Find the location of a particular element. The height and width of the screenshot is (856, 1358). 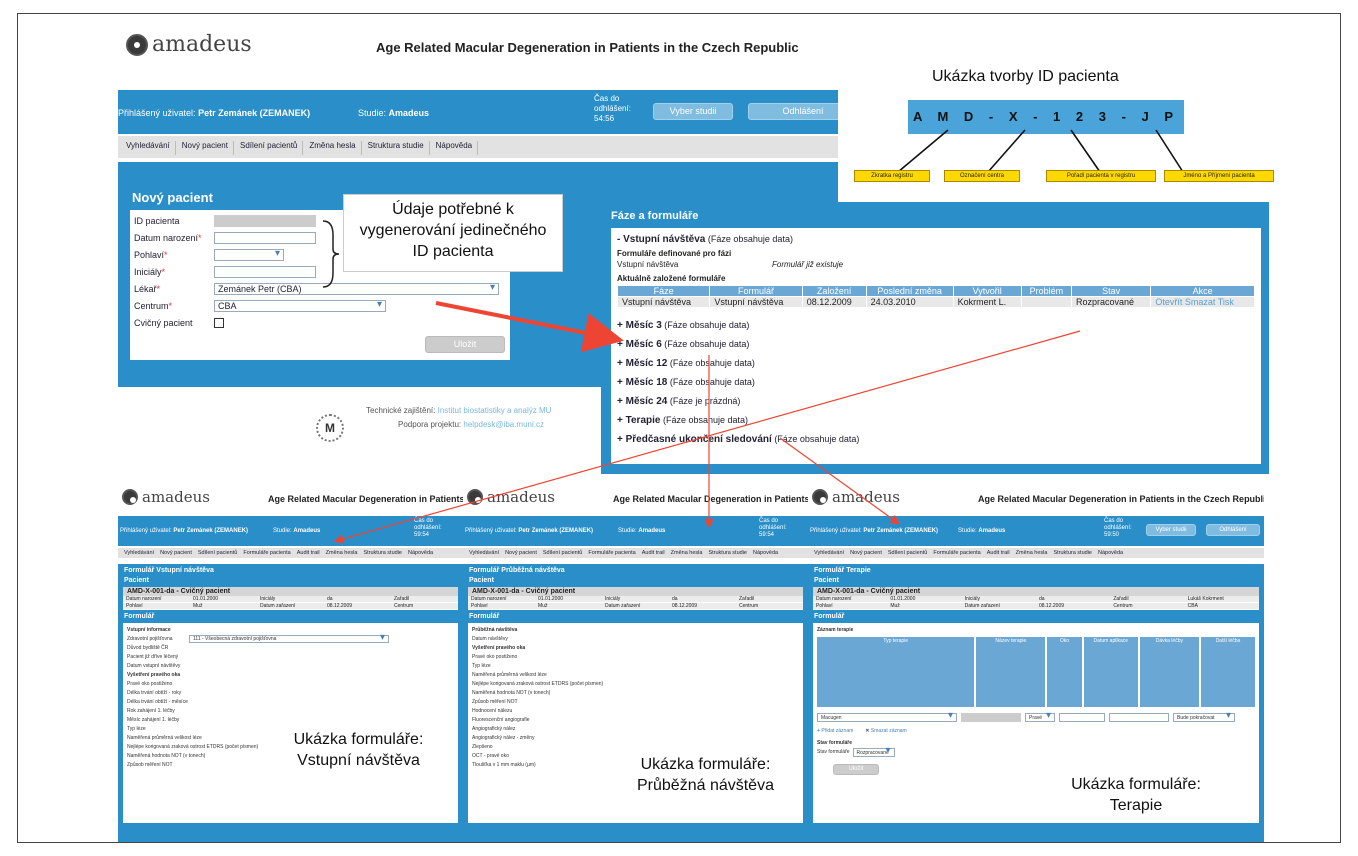

ss1-row: Rok zahájení 1. léčby is located at coordinates (151, 711).